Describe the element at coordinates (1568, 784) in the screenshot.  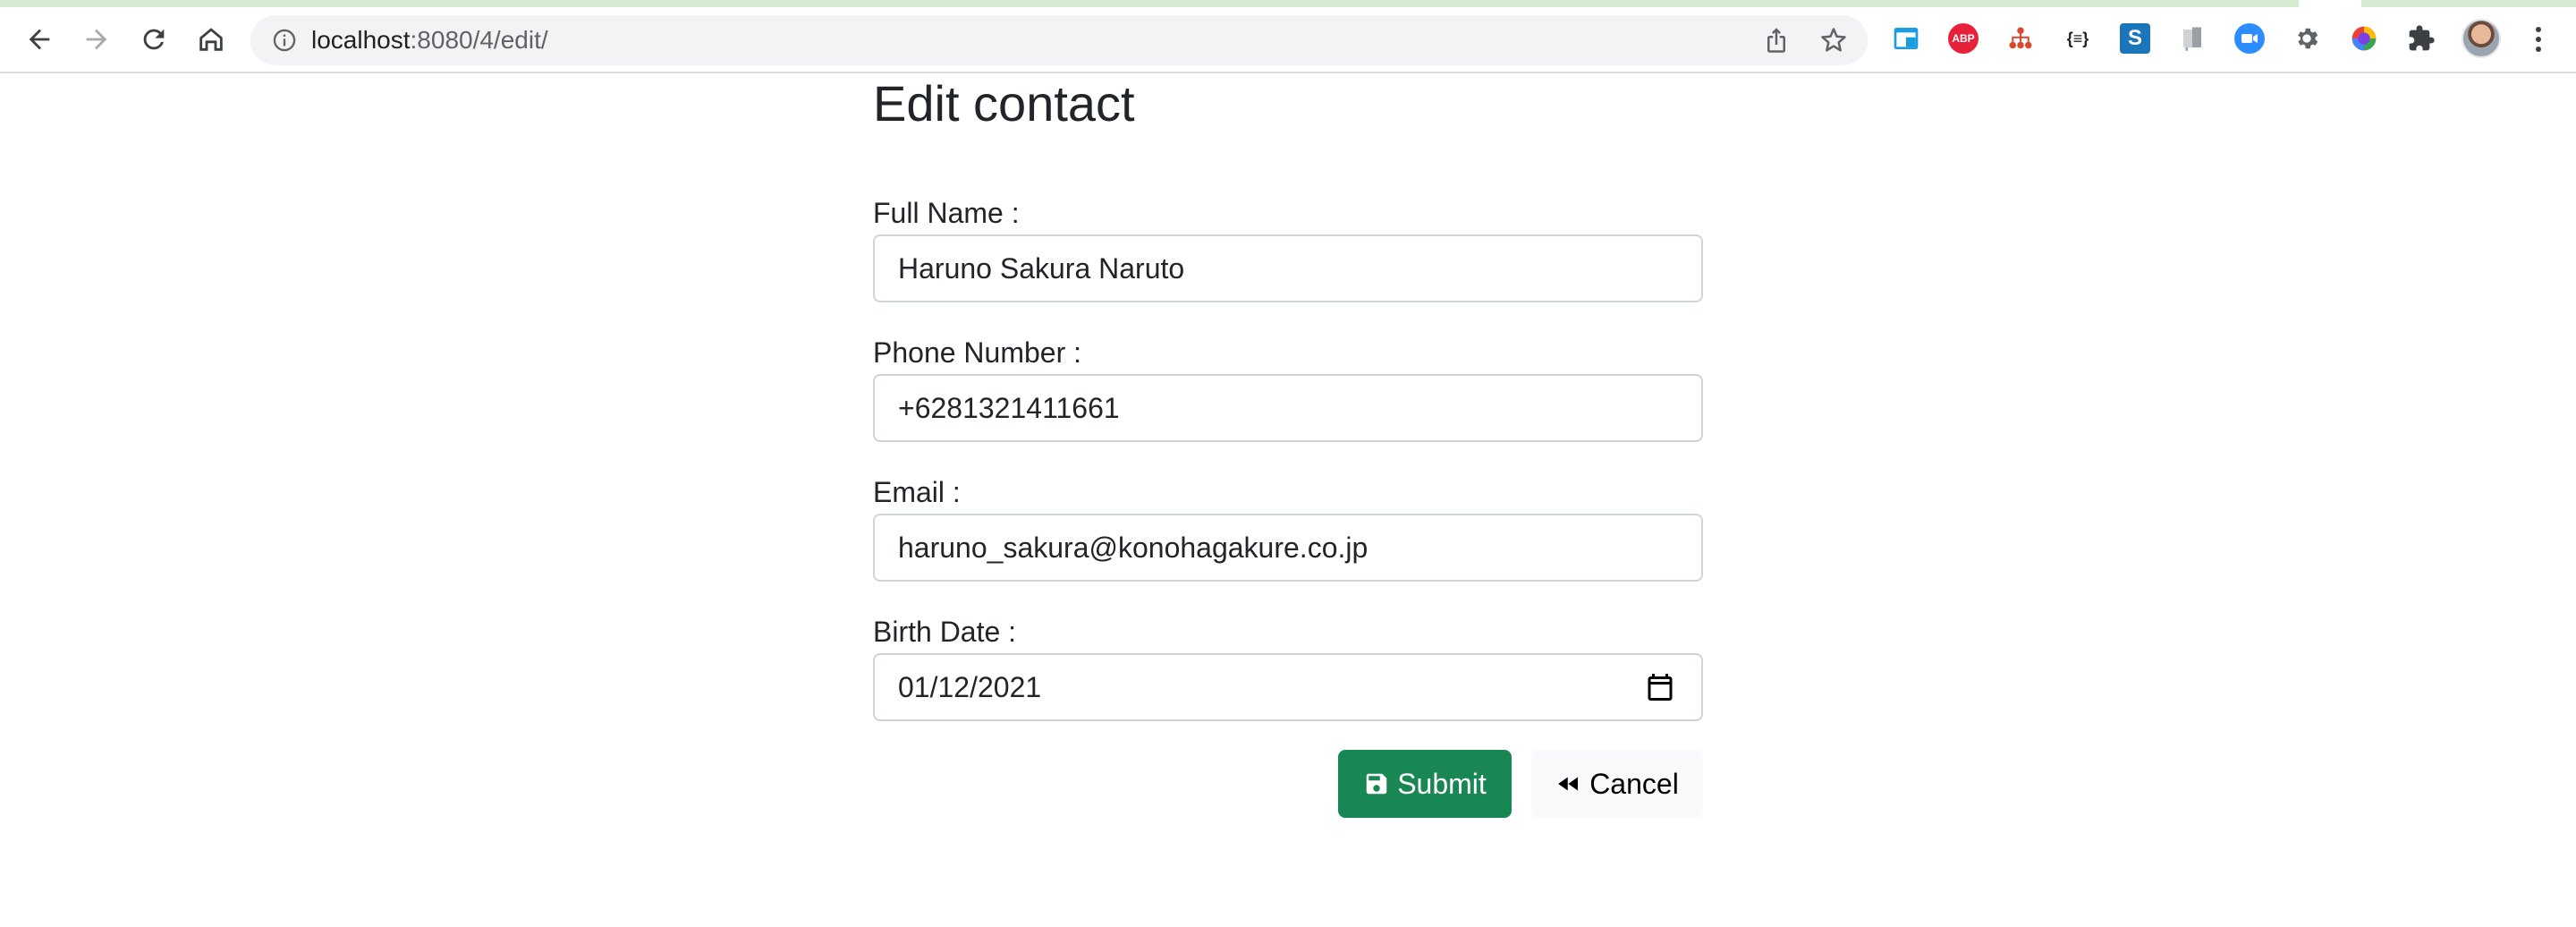
I see `rewind-icon` at that location.